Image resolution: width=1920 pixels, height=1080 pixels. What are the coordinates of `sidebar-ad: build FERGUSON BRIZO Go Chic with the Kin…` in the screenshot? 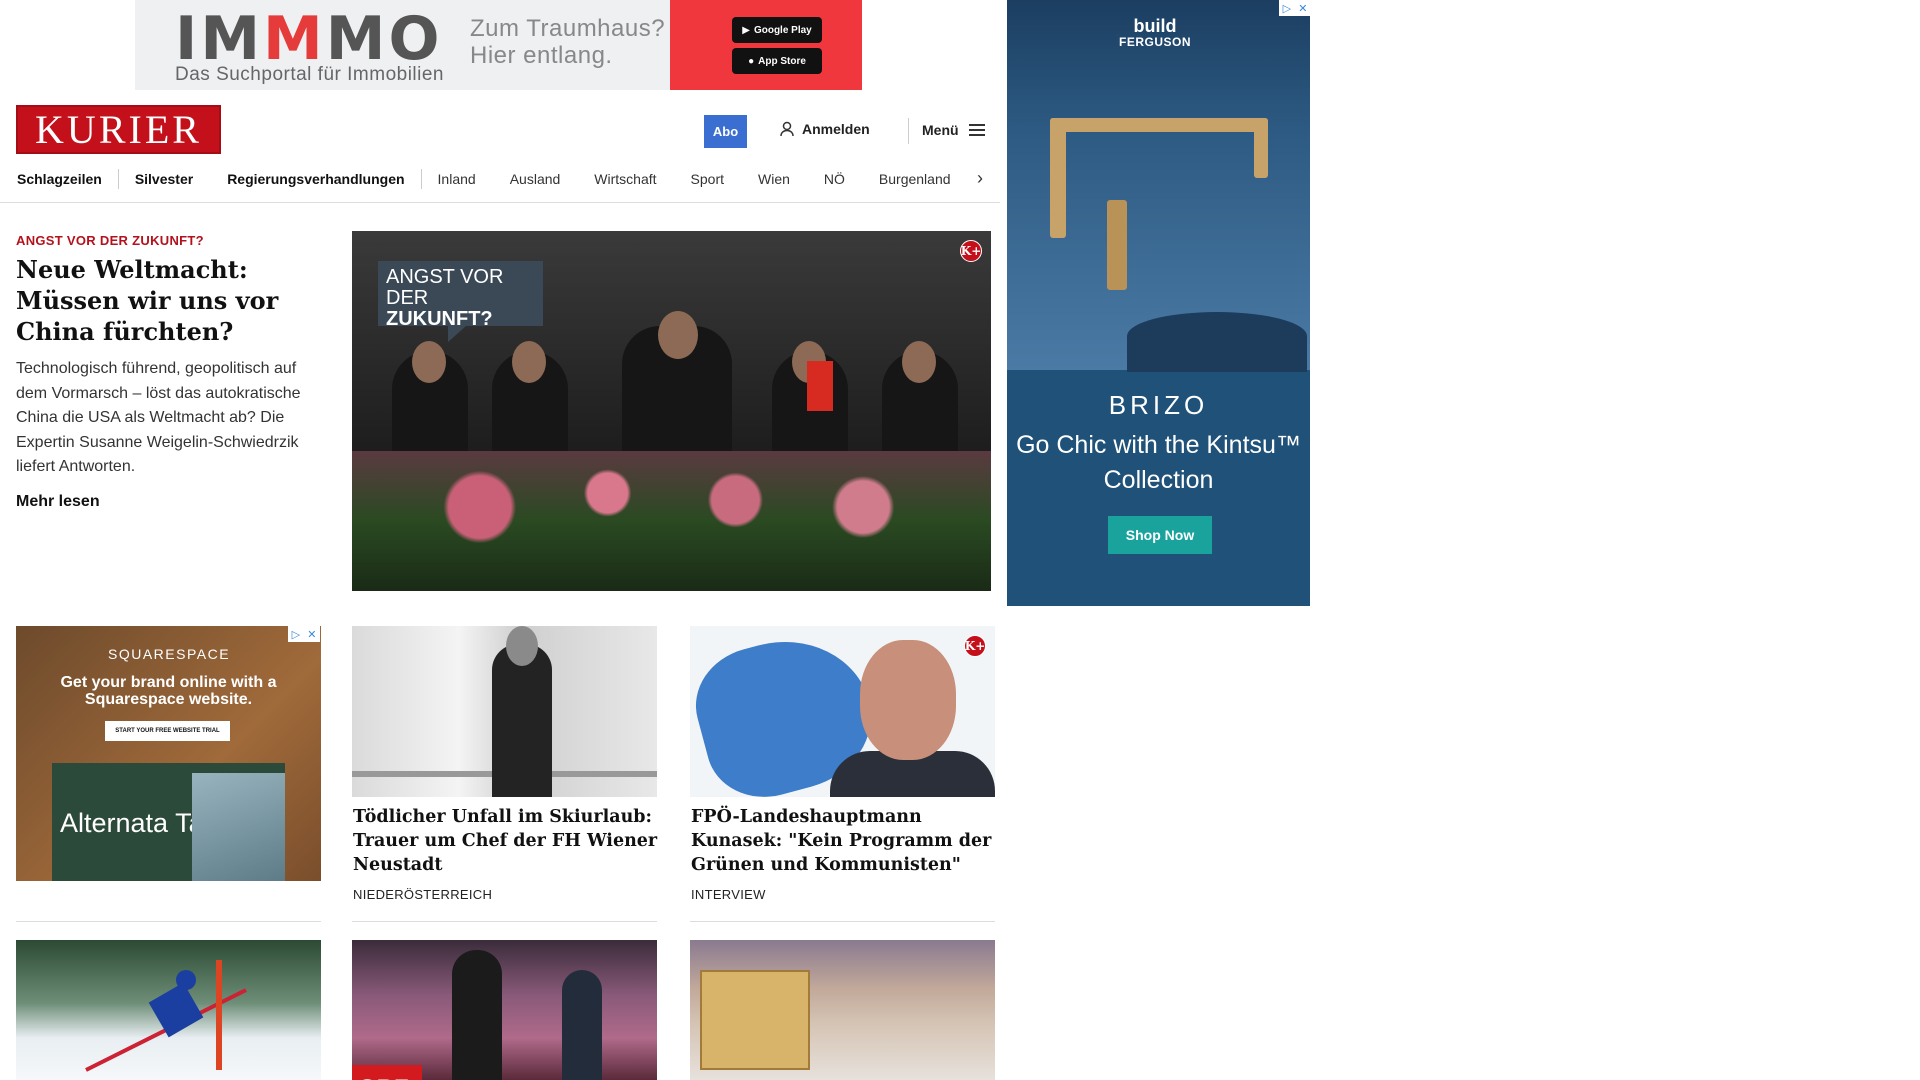 It's located at (1158, 303).